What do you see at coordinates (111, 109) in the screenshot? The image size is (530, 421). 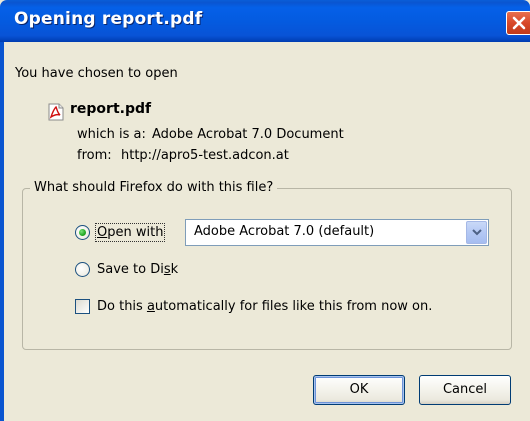 I see `file-name: report.pdf` at bounding box center [111, 109].